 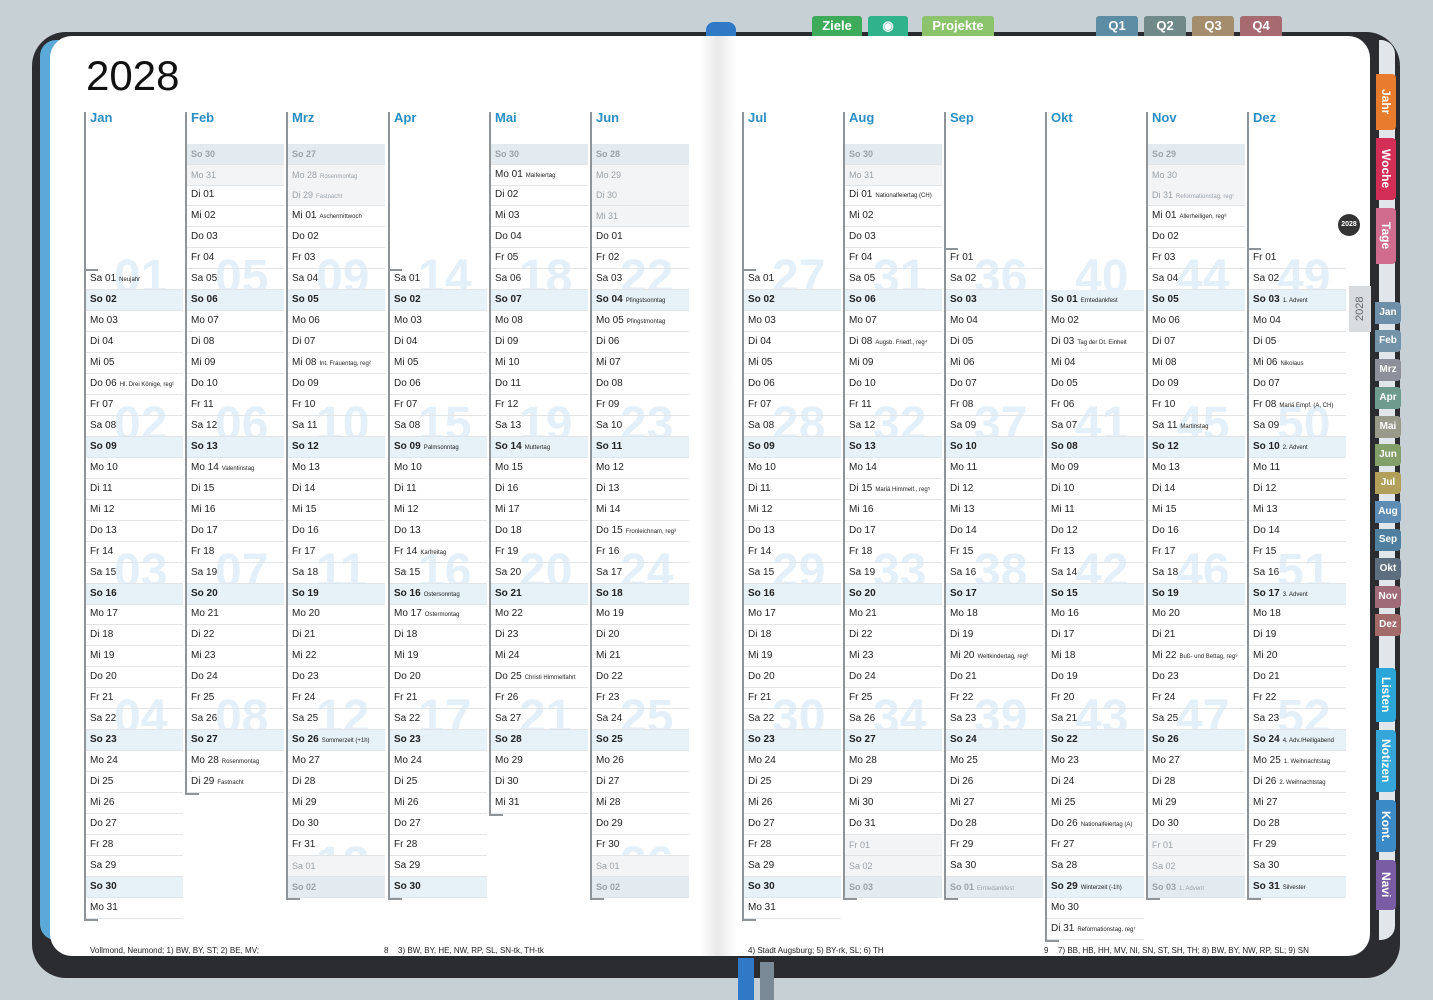 What do you see at coordinates (1196, 741) in the screenshot?
I see `day-row: So 26` at bounding box center [1196, 741].